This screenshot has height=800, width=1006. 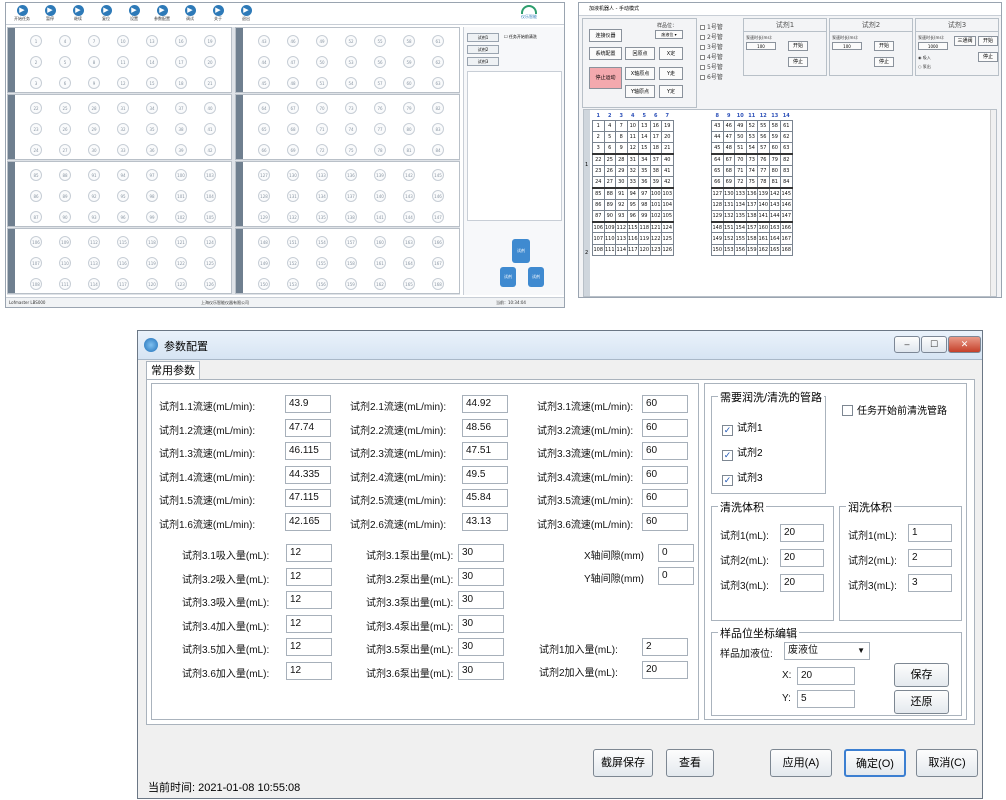 I want to click on tube-slot: 38, so click(x=181, y=129).